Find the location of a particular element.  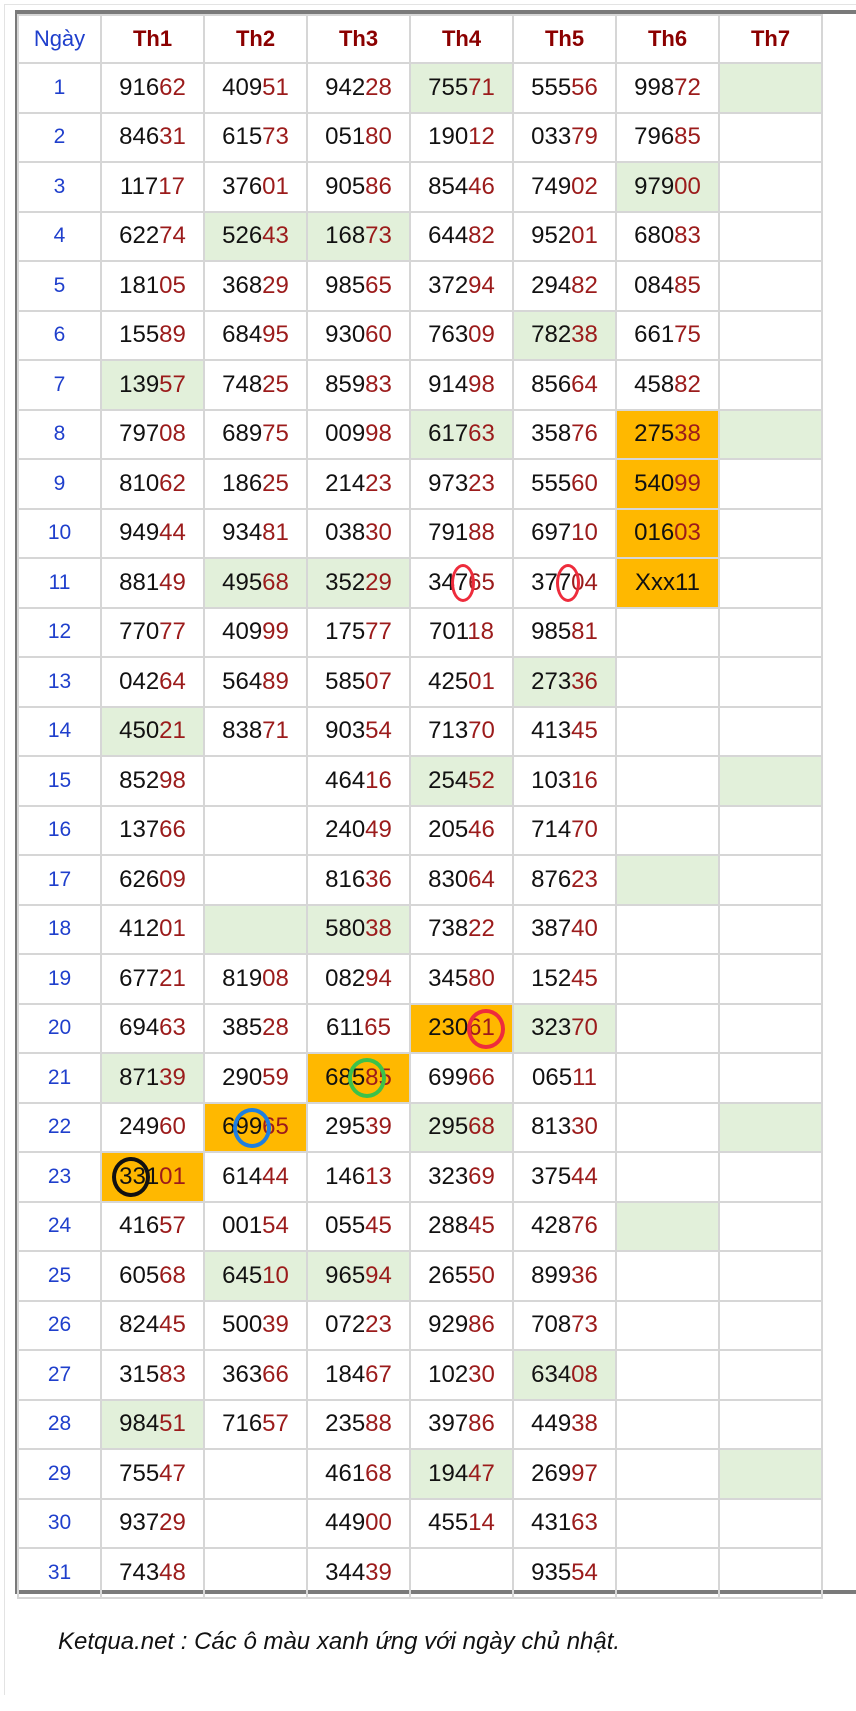

result-value: 55556 is located at coordinates (564, 87).